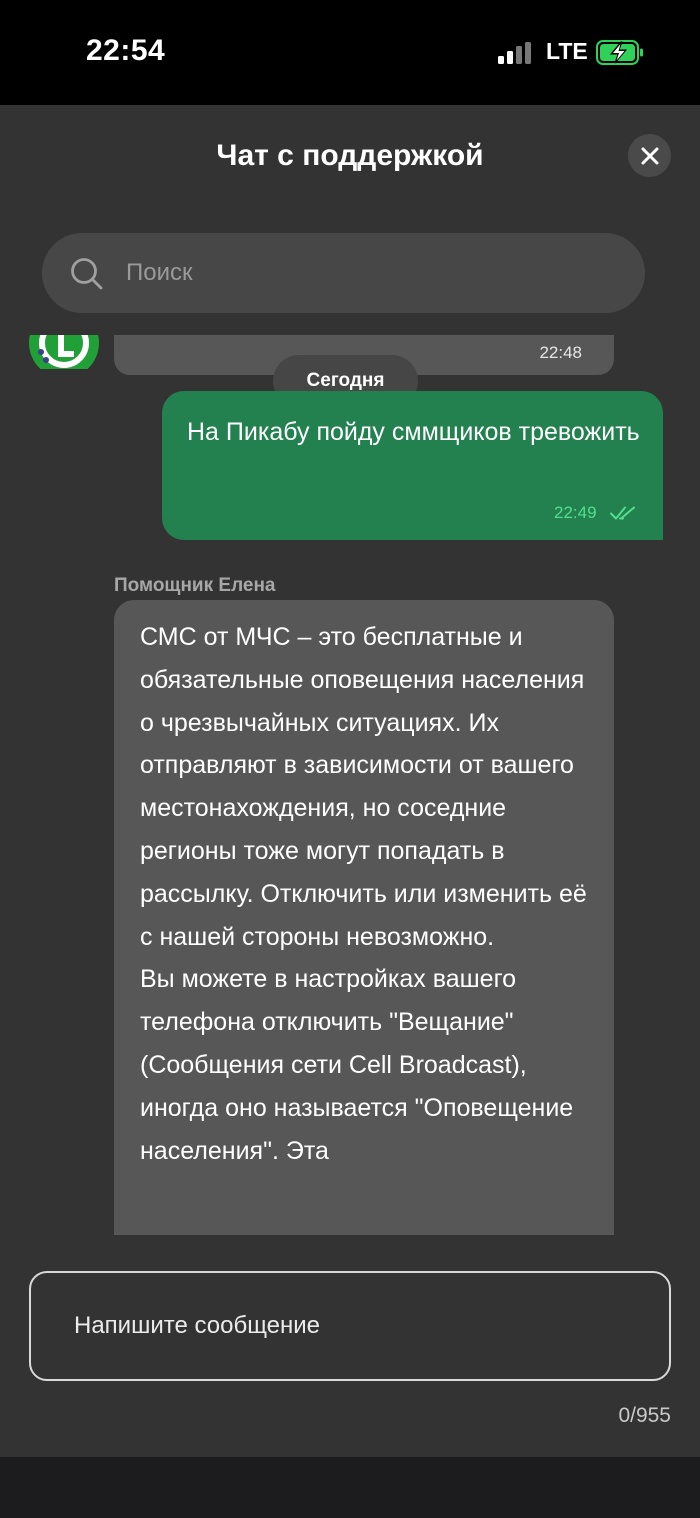  Describe the element at coordinates (413, 432) in the screenshot. I see `message-text: На Пикабу пойду сммщиков тревожить` at that location.